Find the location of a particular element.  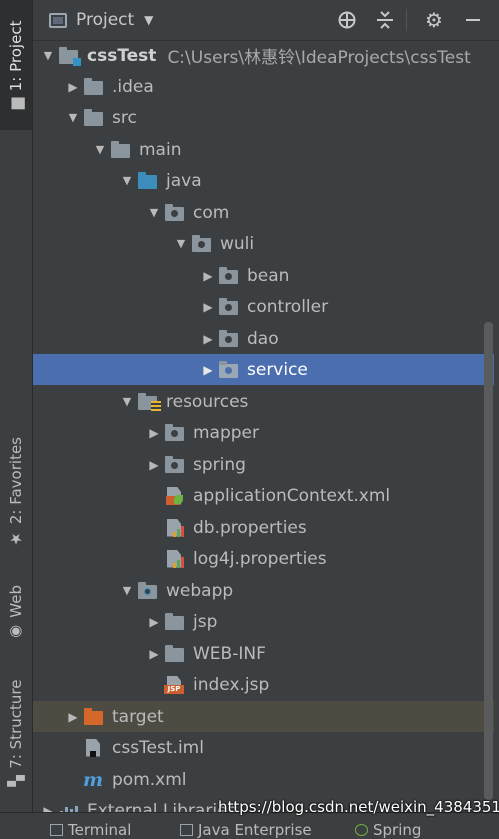

tab-favorites-label: 2: Favorites is located at coordinates (16, 480).